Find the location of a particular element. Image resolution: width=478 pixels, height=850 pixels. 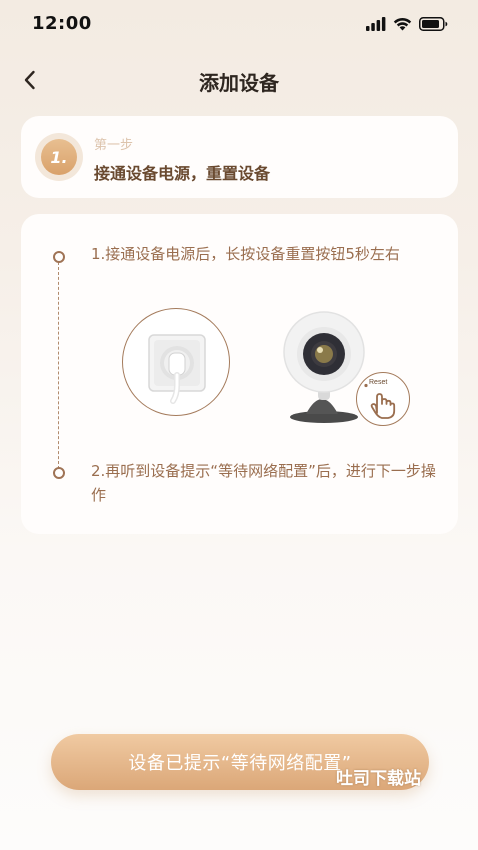

instruction-step-2: 2.再听到设备提示“等待网络配置”后，进行下一步操作 is located at coordinates (263, 483).